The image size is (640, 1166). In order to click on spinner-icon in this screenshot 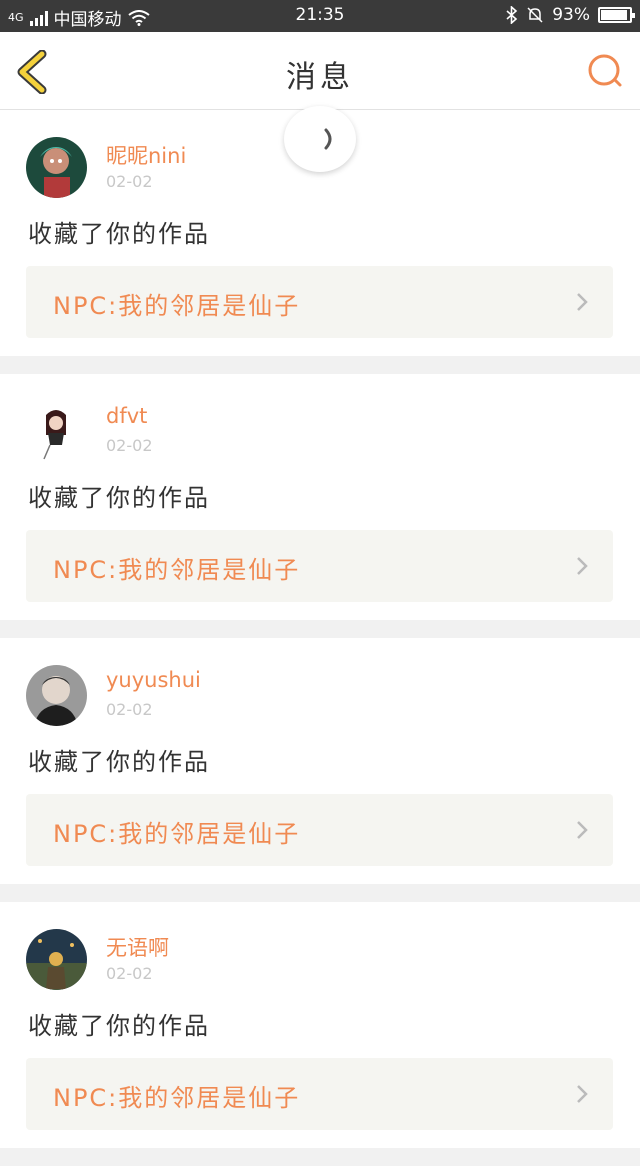, I will do `click(328, 139)`.